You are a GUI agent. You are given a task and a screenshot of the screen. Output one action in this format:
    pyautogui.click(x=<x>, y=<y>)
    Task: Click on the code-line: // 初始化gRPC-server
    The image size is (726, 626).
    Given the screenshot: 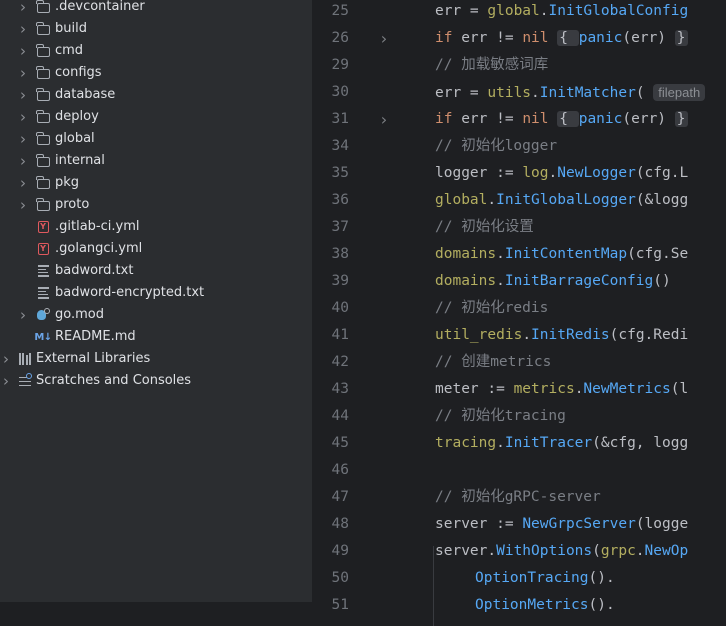 What is the action you would take?
    pyautogui.click(x=518, y=497)
    